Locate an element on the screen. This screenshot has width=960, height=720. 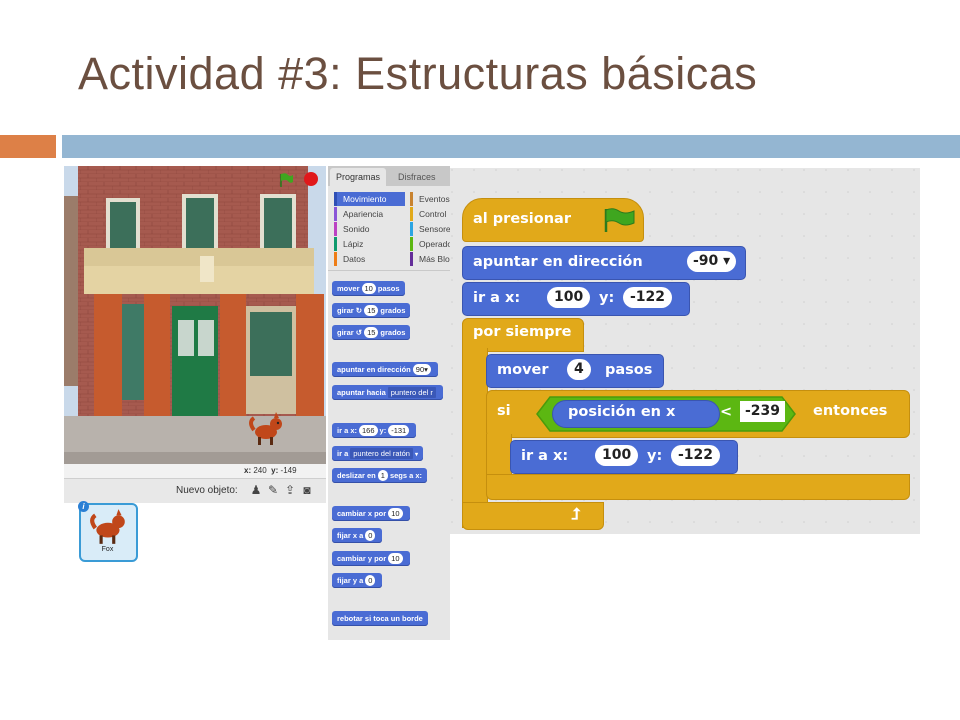
forever-arm is located at coordinates (475, 438).